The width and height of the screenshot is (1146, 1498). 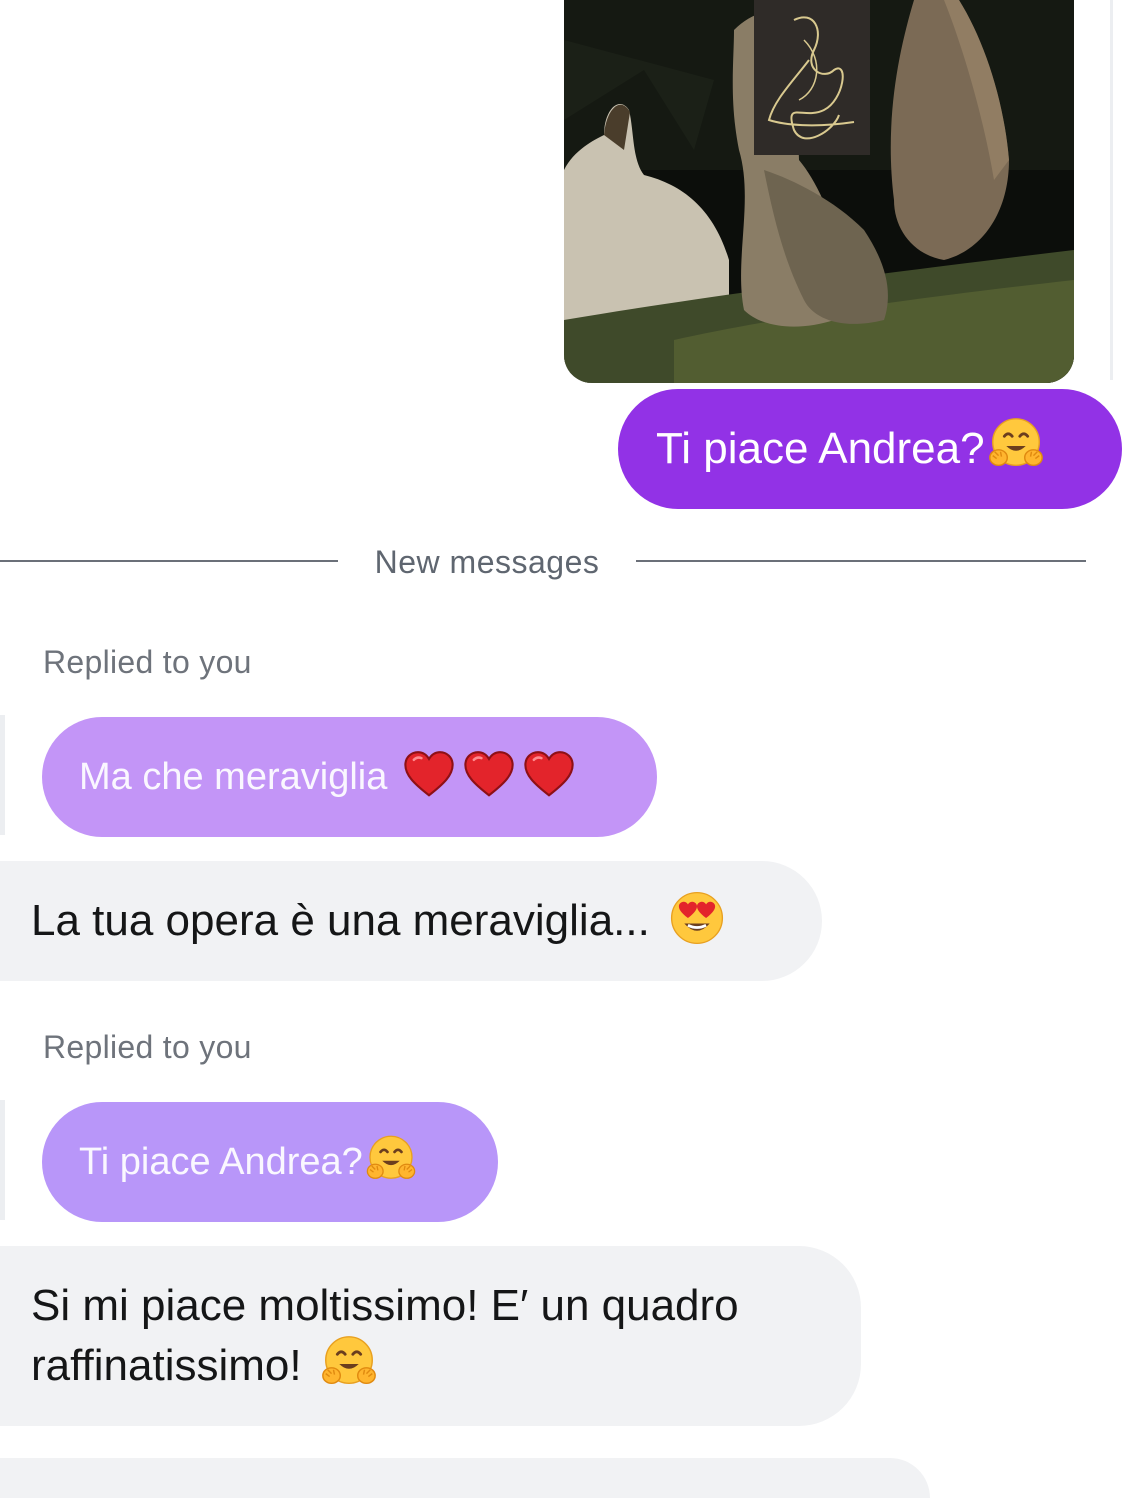 I want to click on quoted-message-text: Ti piace Andrea?, so click(x=221, y=1162).